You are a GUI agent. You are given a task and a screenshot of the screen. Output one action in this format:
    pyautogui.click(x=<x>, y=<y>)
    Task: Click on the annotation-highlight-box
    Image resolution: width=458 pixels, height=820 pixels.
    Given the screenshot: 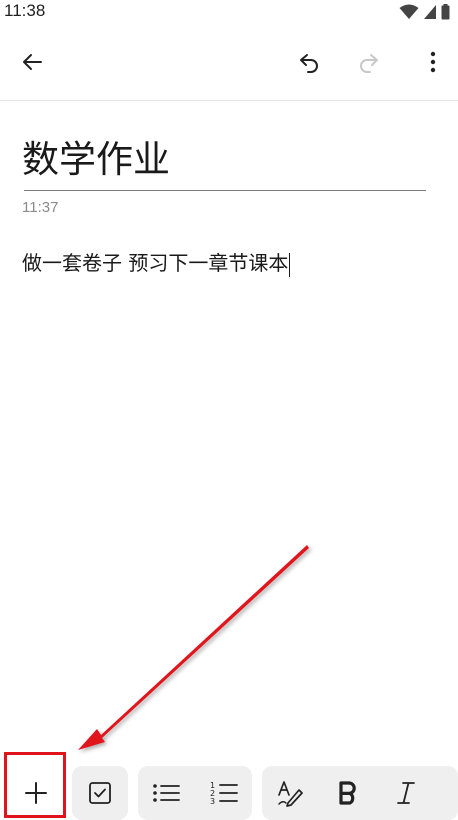 What is the action you would take?
    pyautogui.click(x=35, y=785)
    